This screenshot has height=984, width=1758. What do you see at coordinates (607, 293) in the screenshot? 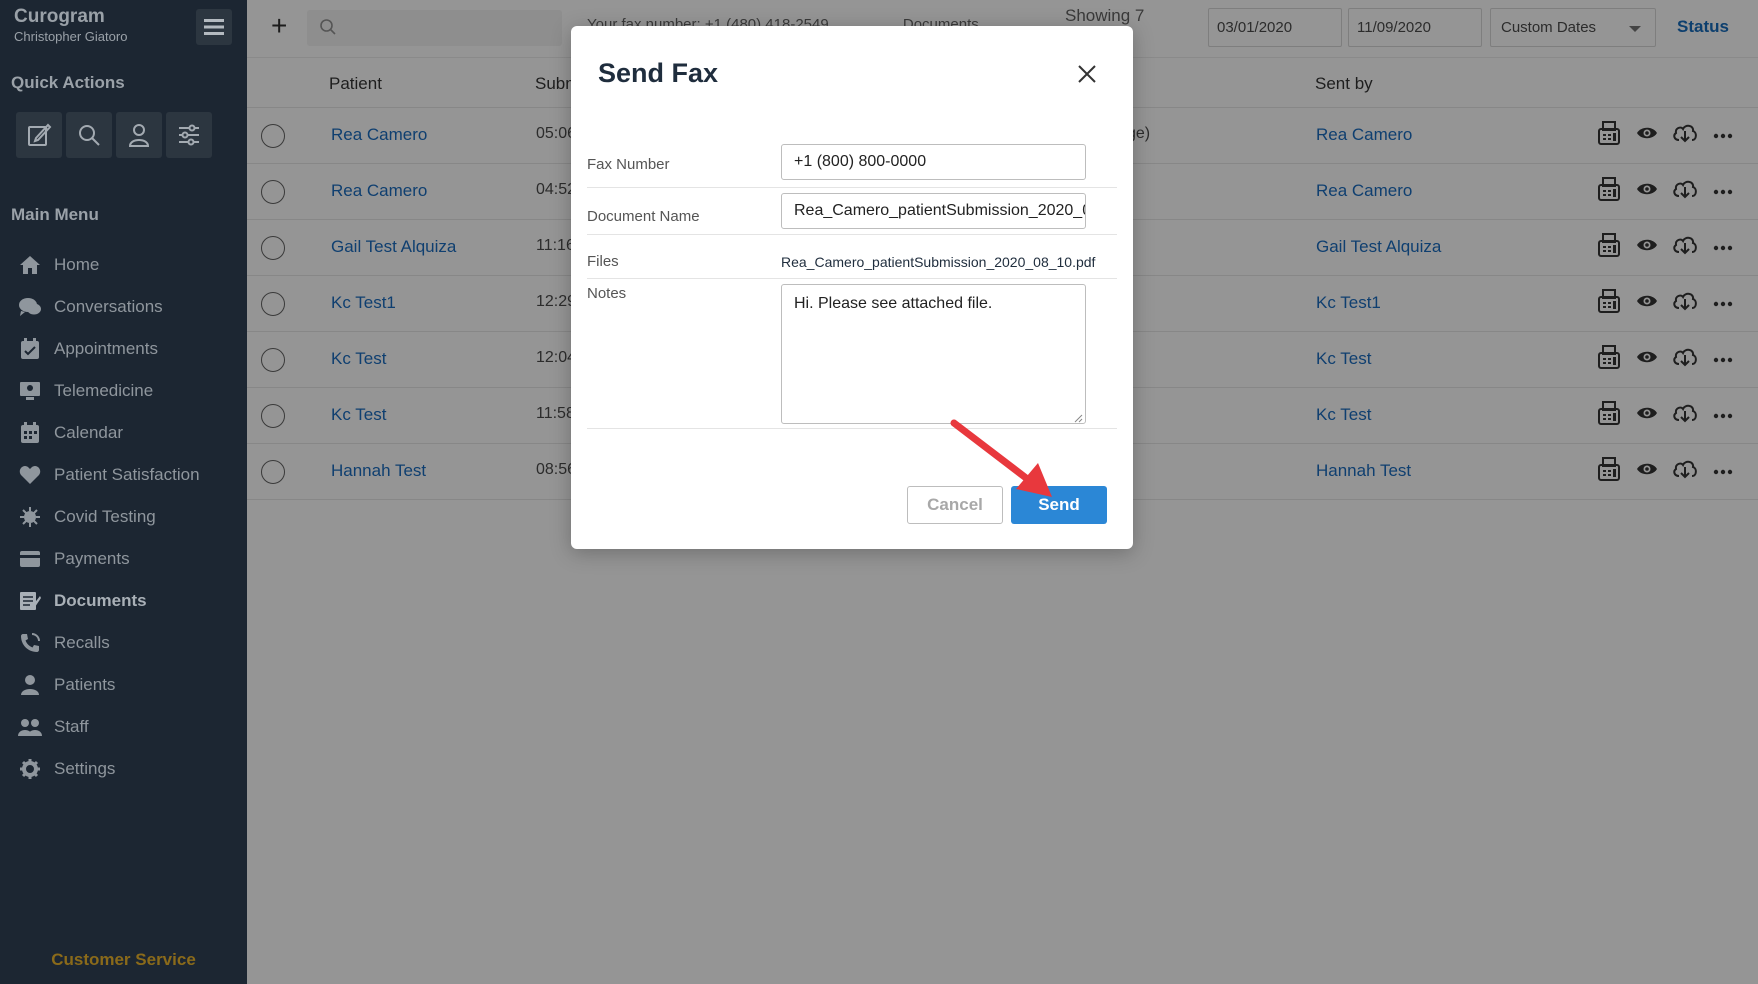
I see `notes-label: Notes` at bounding box center [607, 293].